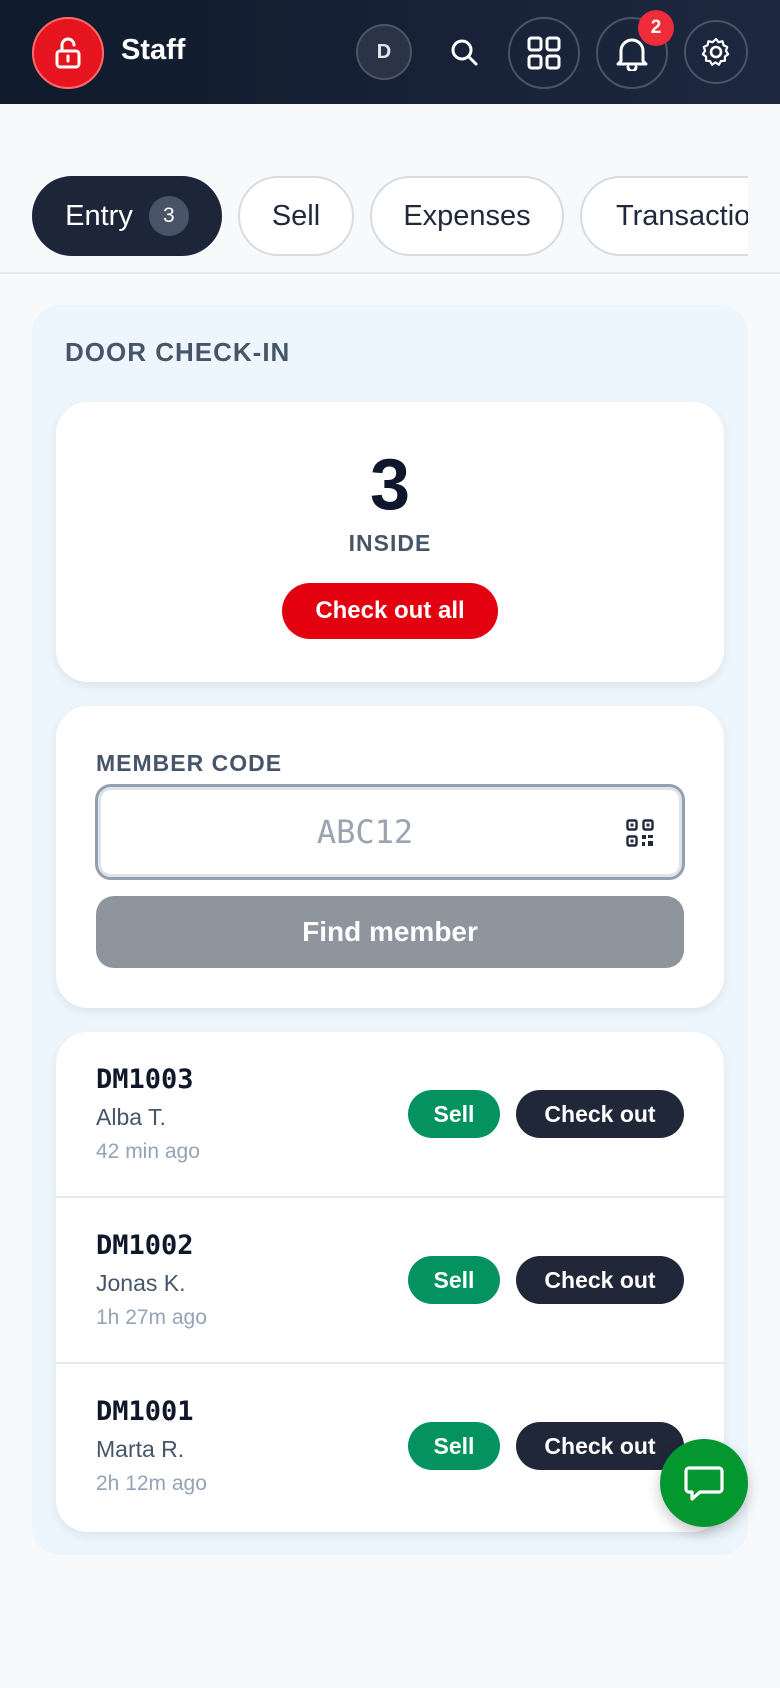 The width and height of the screenshot is (780, 1688). I want to click on member-name: Marta R., so click(140, 1449).